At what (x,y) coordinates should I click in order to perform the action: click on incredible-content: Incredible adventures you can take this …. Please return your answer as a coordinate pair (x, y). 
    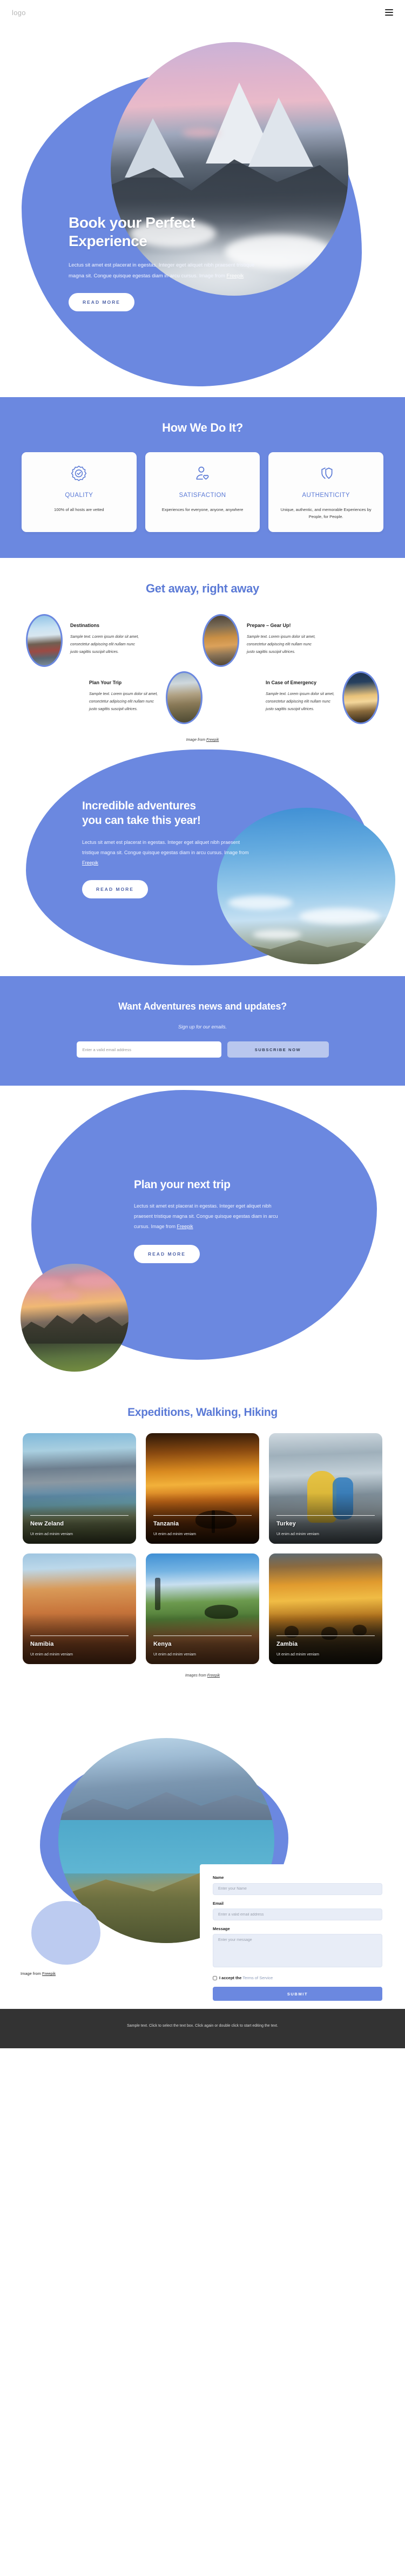
    Looking at the image, I should click on (171, 848).